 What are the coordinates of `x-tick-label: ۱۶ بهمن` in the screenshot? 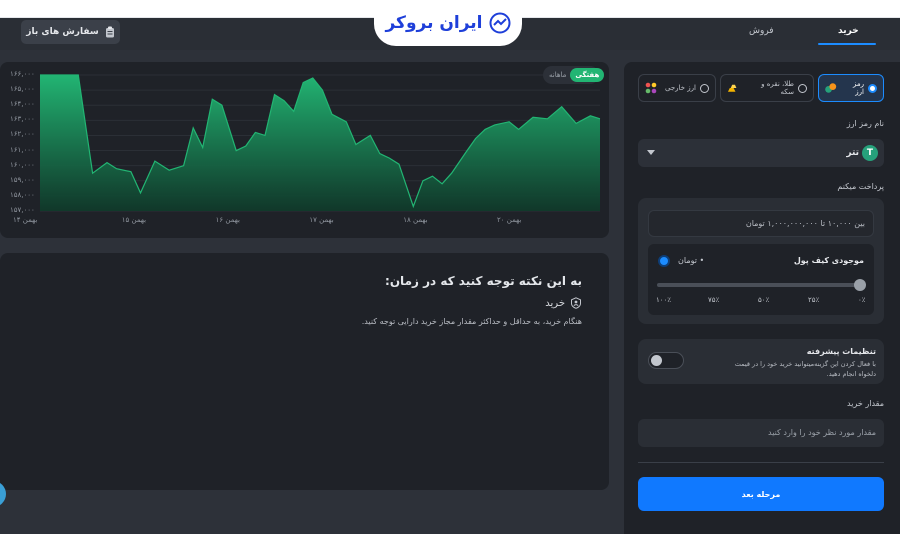 It's located at (227, 220).